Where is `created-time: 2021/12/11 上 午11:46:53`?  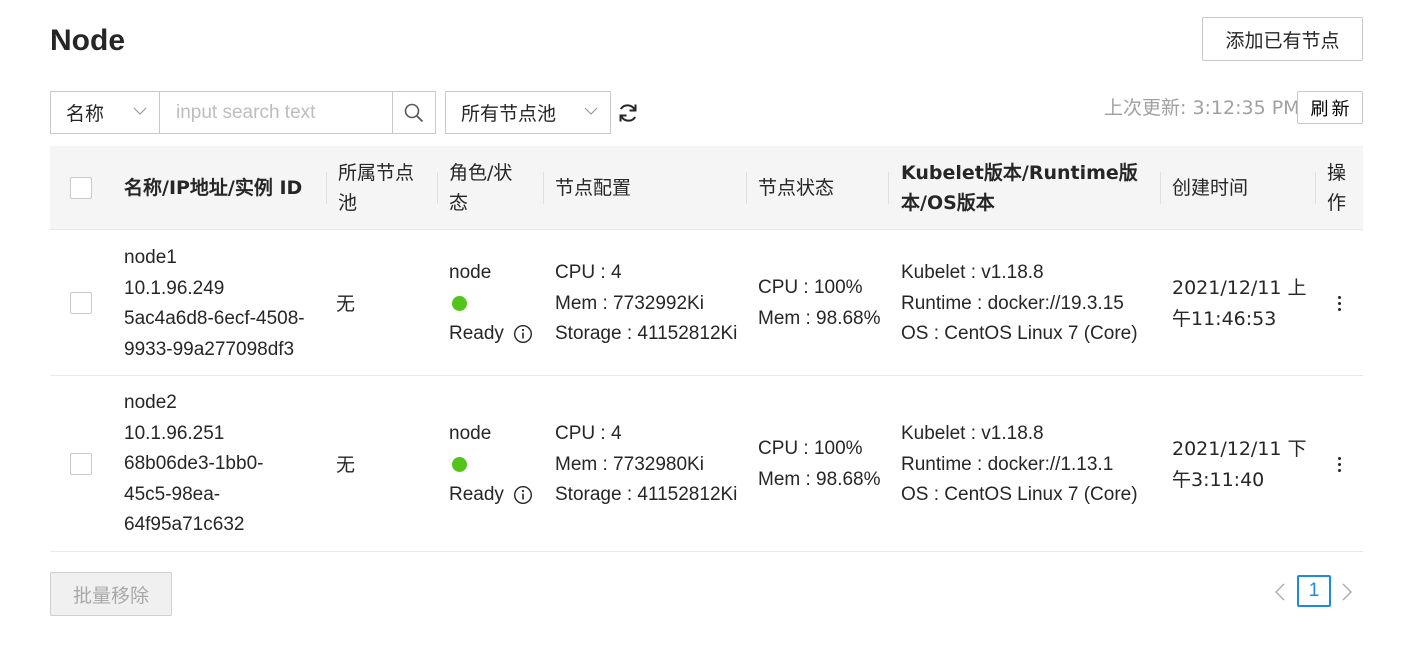 created-time: 2021/12/11 上 午11:46:53 is located at coordinates (1239, 303).